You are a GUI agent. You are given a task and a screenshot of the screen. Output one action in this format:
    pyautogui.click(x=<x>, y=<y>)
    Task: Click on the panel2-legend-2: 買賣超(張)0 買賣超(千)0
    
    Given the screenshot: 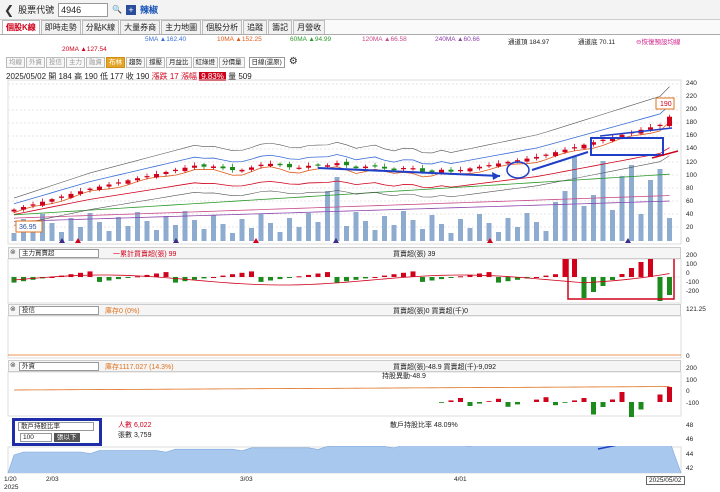 What is the action you would take?
    pyautogui.click(x=431, y=311)
    